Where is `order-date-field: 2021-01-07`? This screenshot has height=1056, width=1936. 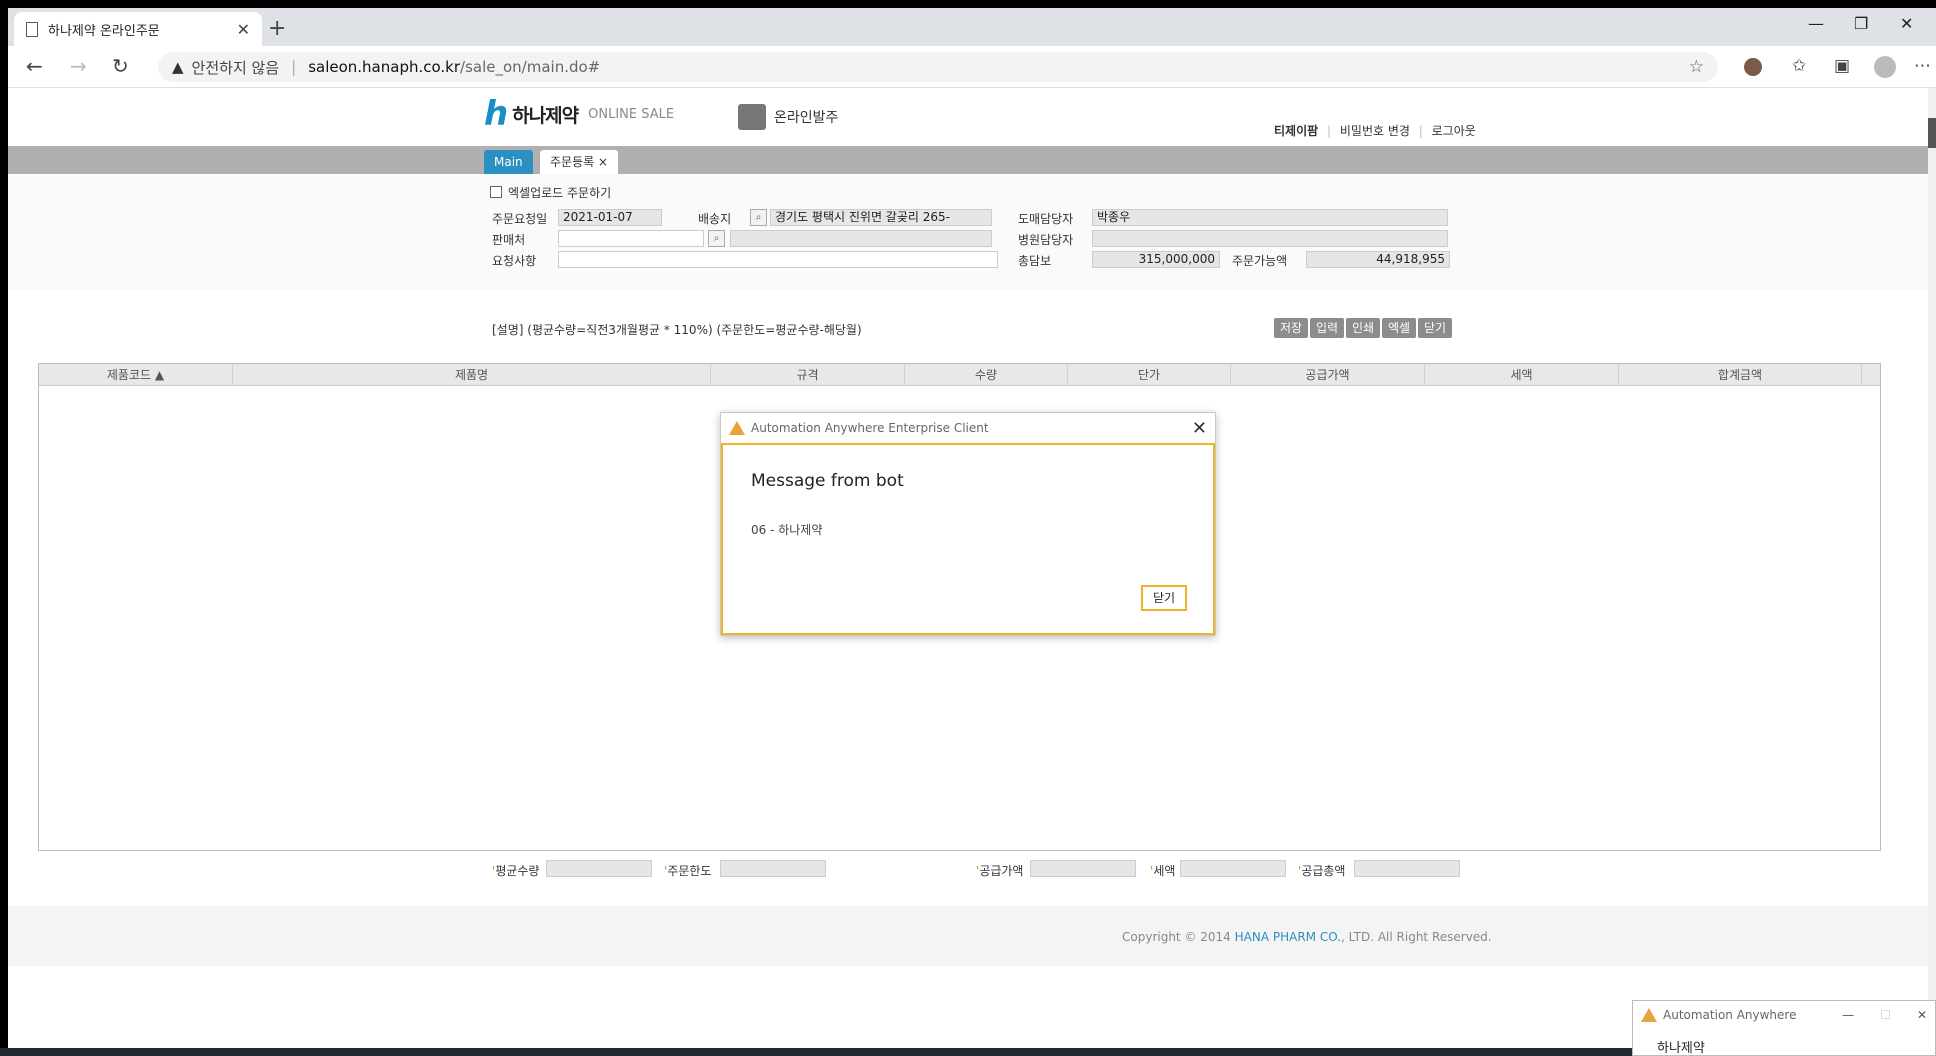 order-date-field: 2021-01-07 is located at coordinates (610, 217).